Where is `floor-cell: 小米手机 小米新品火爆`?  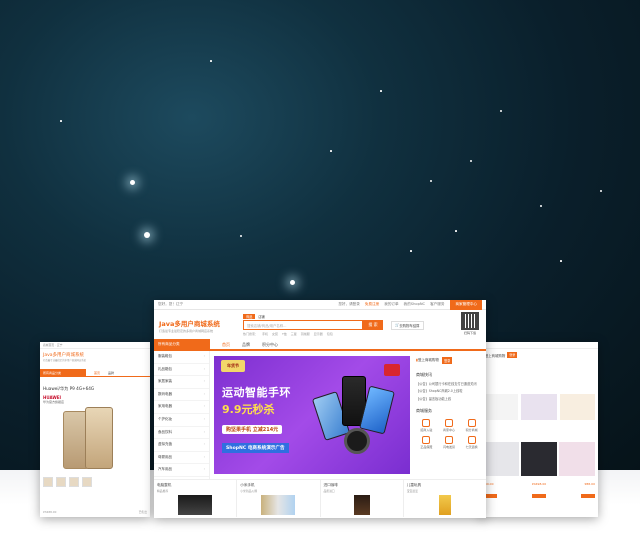 floor-cell: 小米手机 小米新品火爆 is located at coordinates (279, 498).